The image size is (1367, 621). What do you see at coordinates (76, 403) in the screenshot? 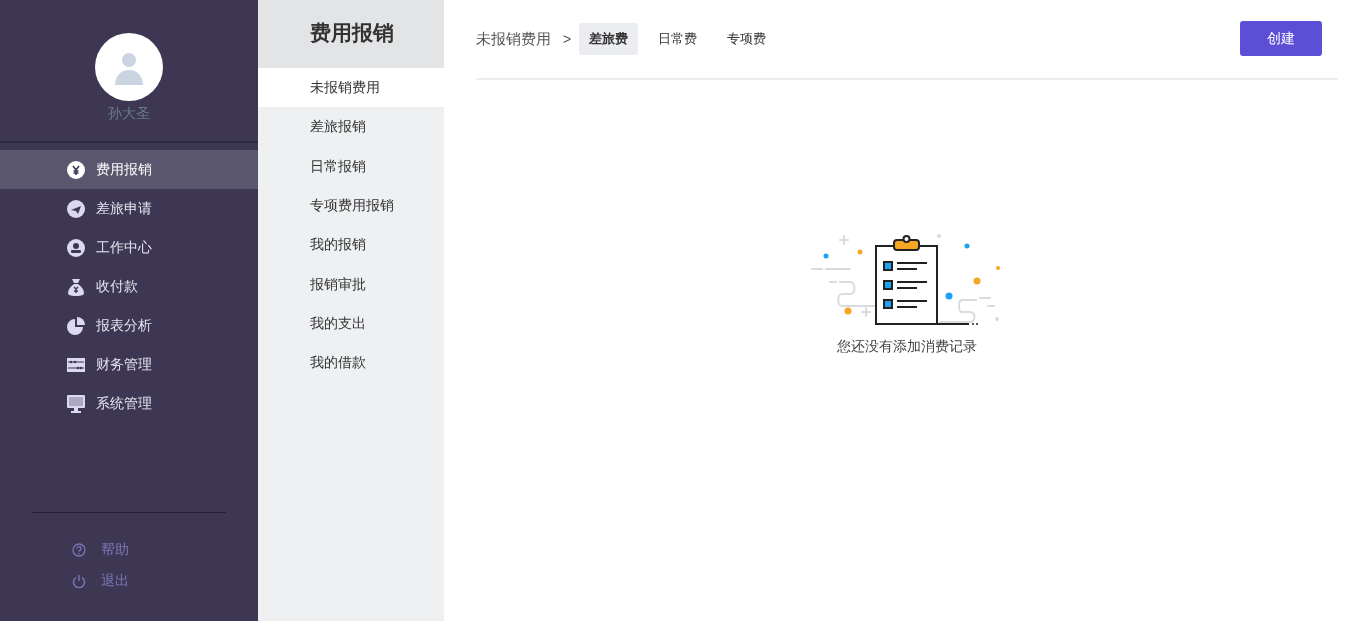
I see `monitor-icon` at bounding box center [76, 403].